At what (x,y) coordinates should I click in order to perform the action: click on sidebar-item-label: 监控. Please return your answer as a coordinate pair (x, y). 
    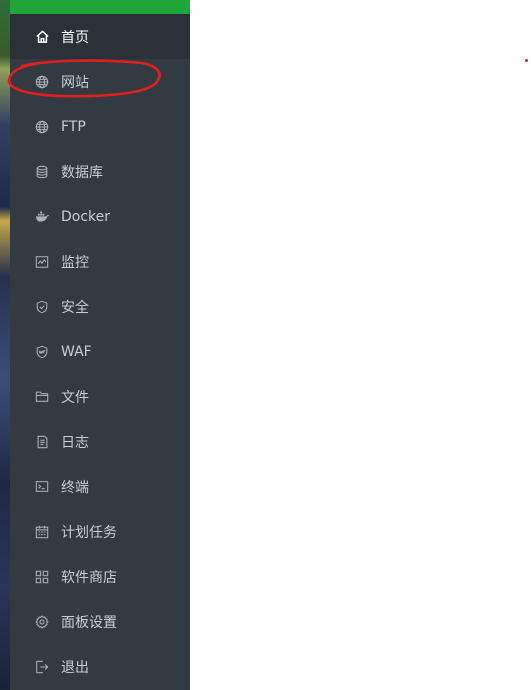
    Looking at the image, I should click on (75, 262).